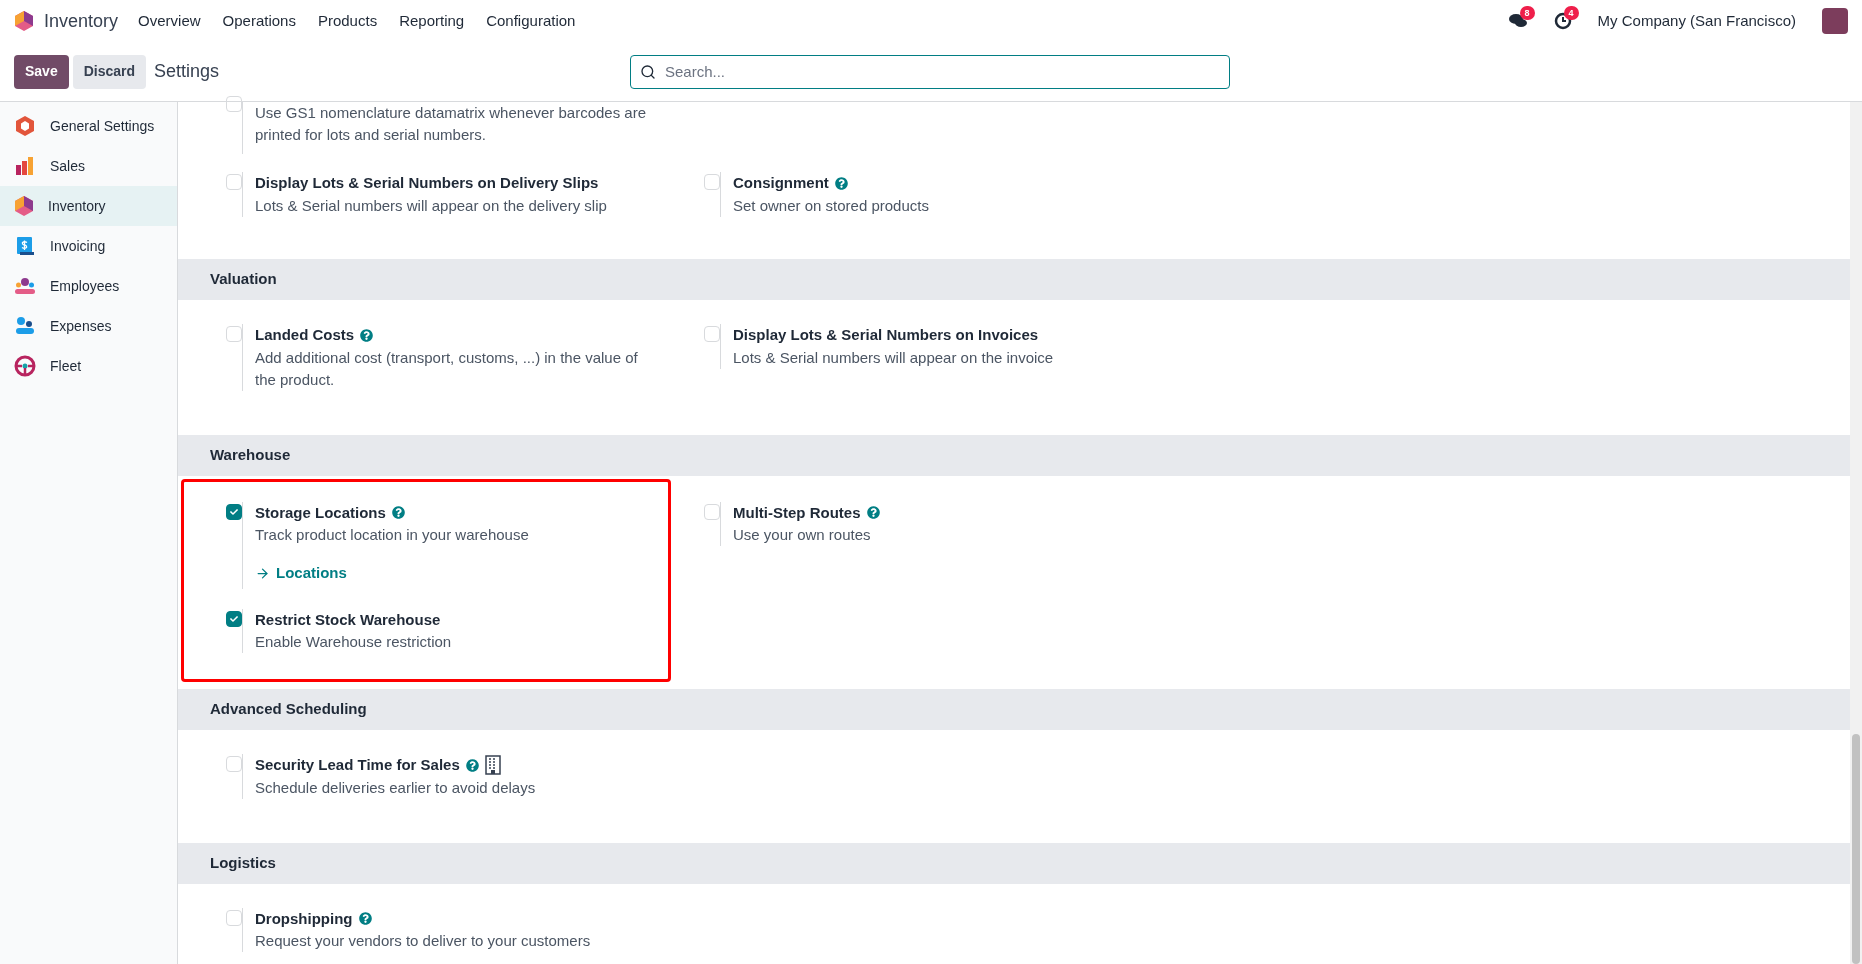 This screenshot has width=1862, height=964. I want to click on menu-item: Products, so click(347, 21).